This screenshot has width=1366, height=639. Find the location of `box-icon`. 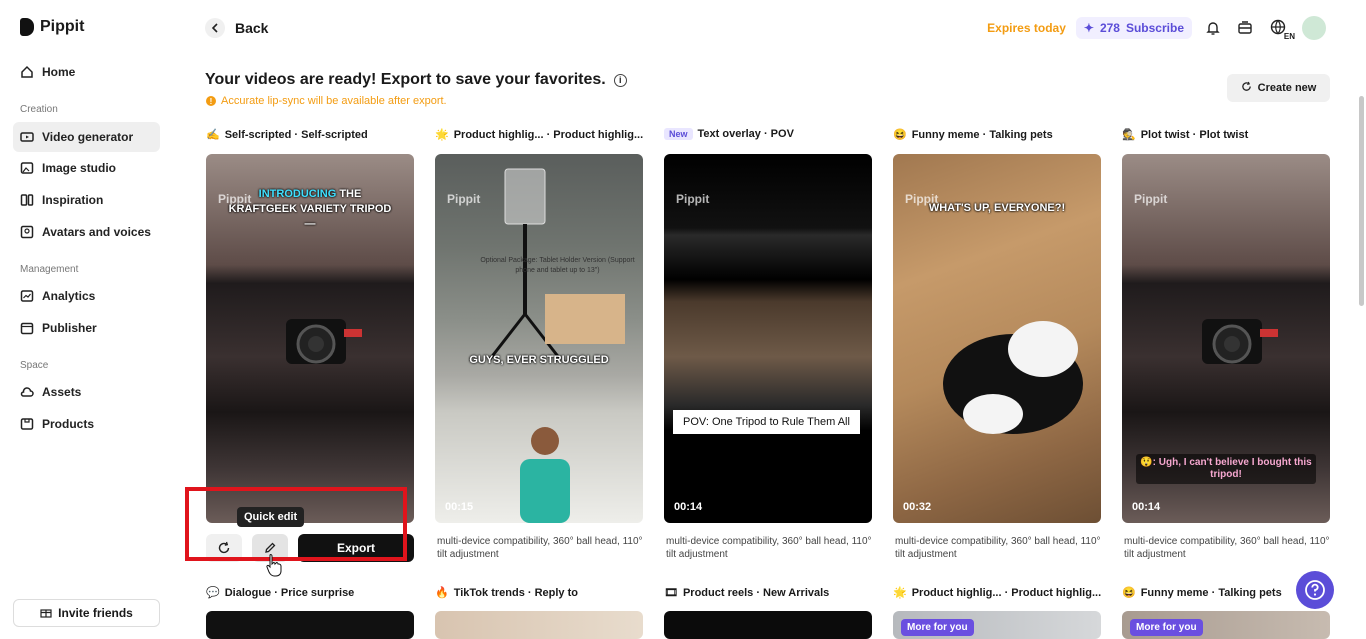

box-icon is located at coordinates (27, 424).